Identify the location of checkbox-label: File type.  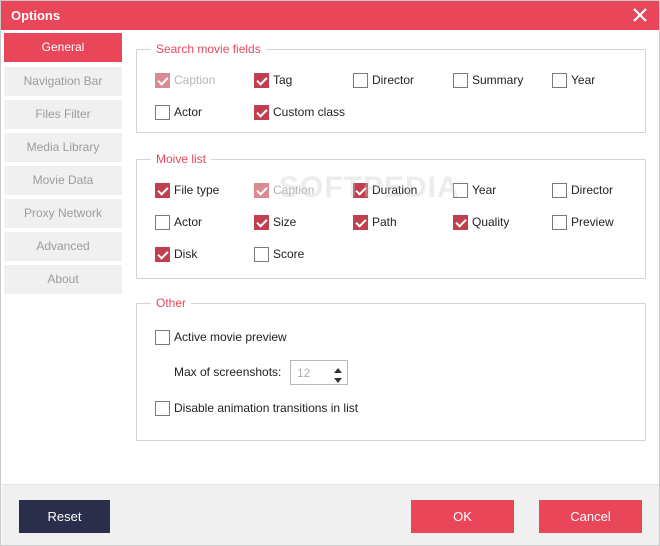
(197, 190).